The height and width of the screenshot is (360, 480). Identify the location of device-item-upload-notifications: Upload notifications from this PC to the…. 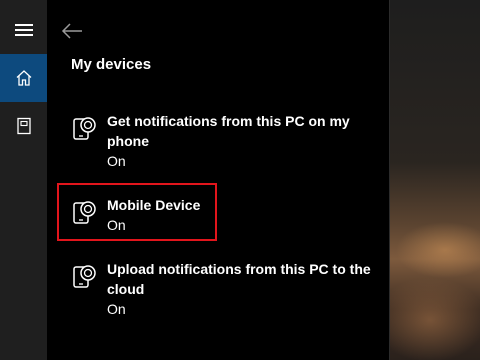
(221, 289).